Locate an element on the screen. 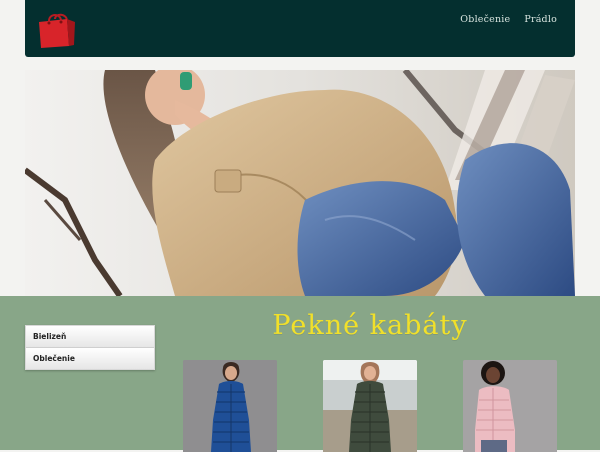 This screenshot has width=600, height=452. product-card-pink-jacket is located at coordinates (510, 406).